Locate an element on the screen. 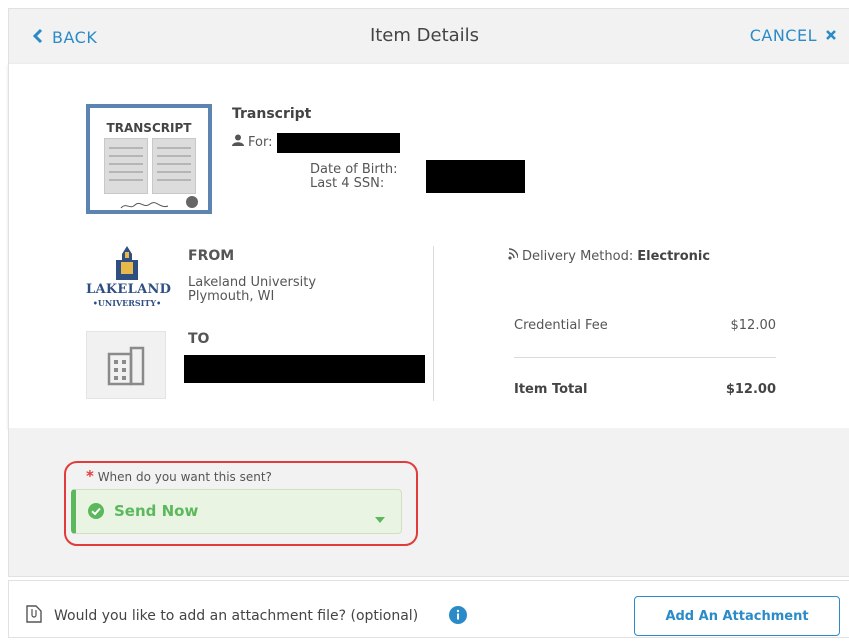 The height and width of the screenshot is (642, 849). send-question: * When do you want this sent? is located at coordinates (179, 476).